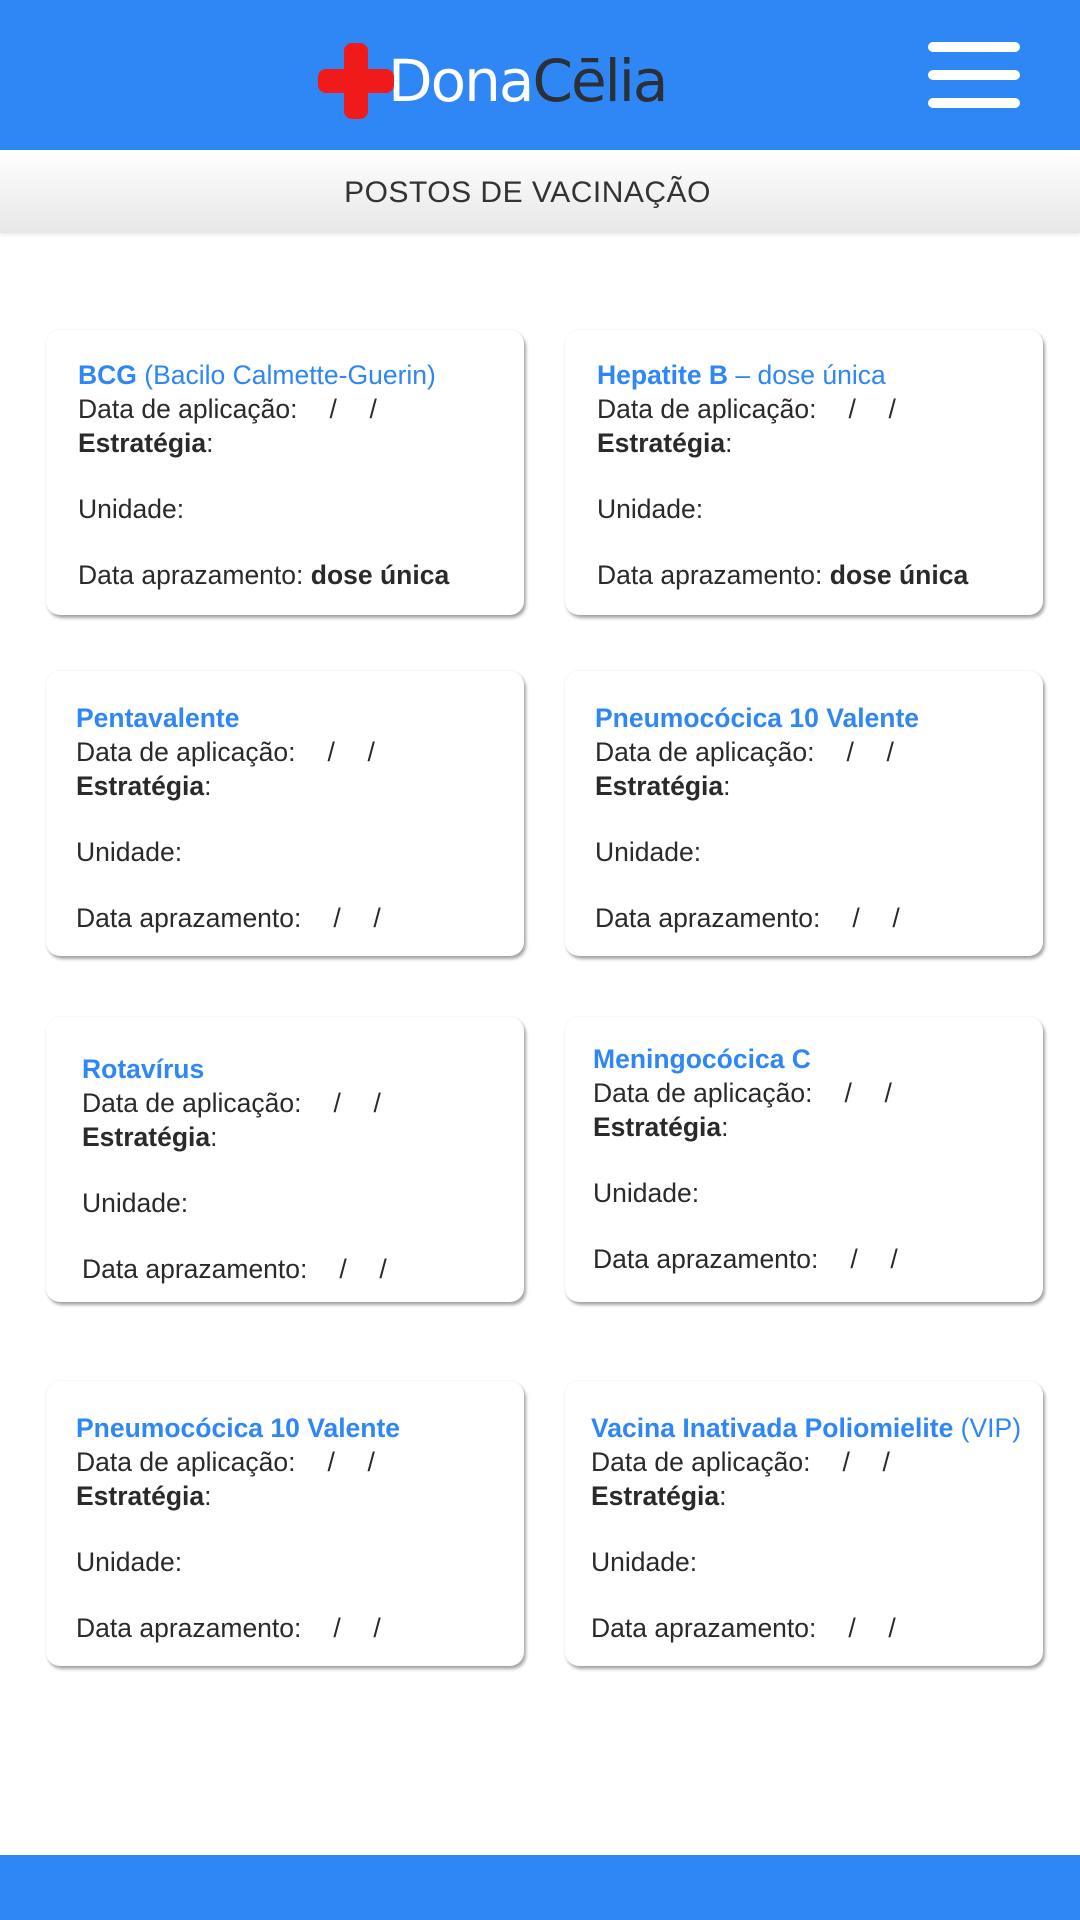  I want to click on top-app-bar: DonaCēlia, so click(540, 75).